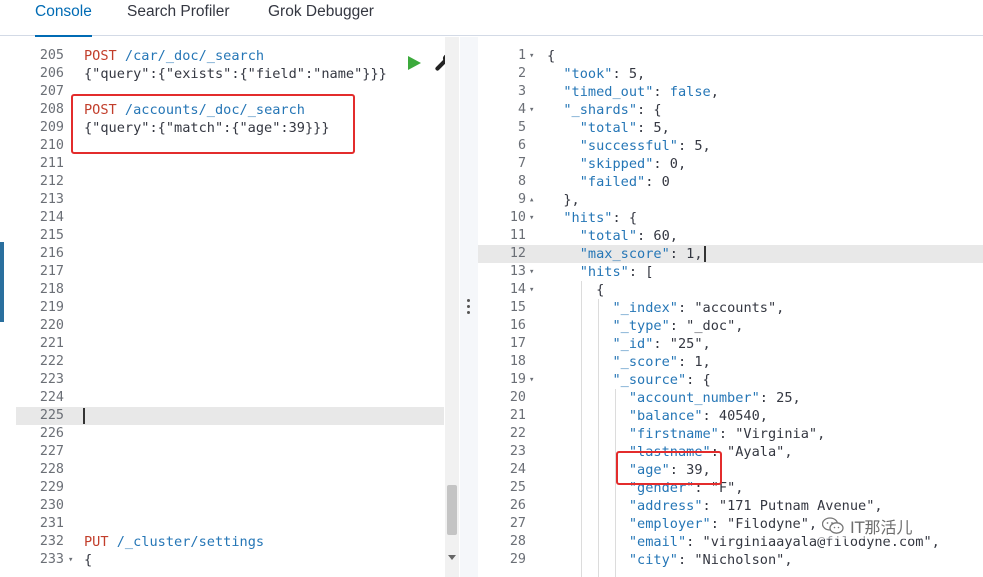  Describe the element at coordinates (231, 452) in the screenshot. I see `editor-line: 227` at that location.